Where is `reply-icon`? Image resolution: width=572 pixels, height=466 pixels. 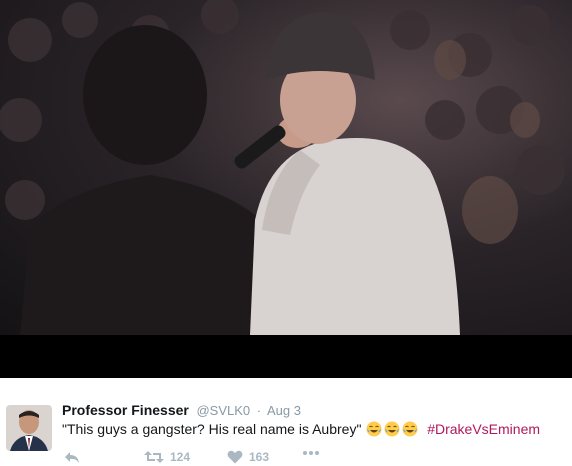
reply-icon is located at coordinates (72, 457).